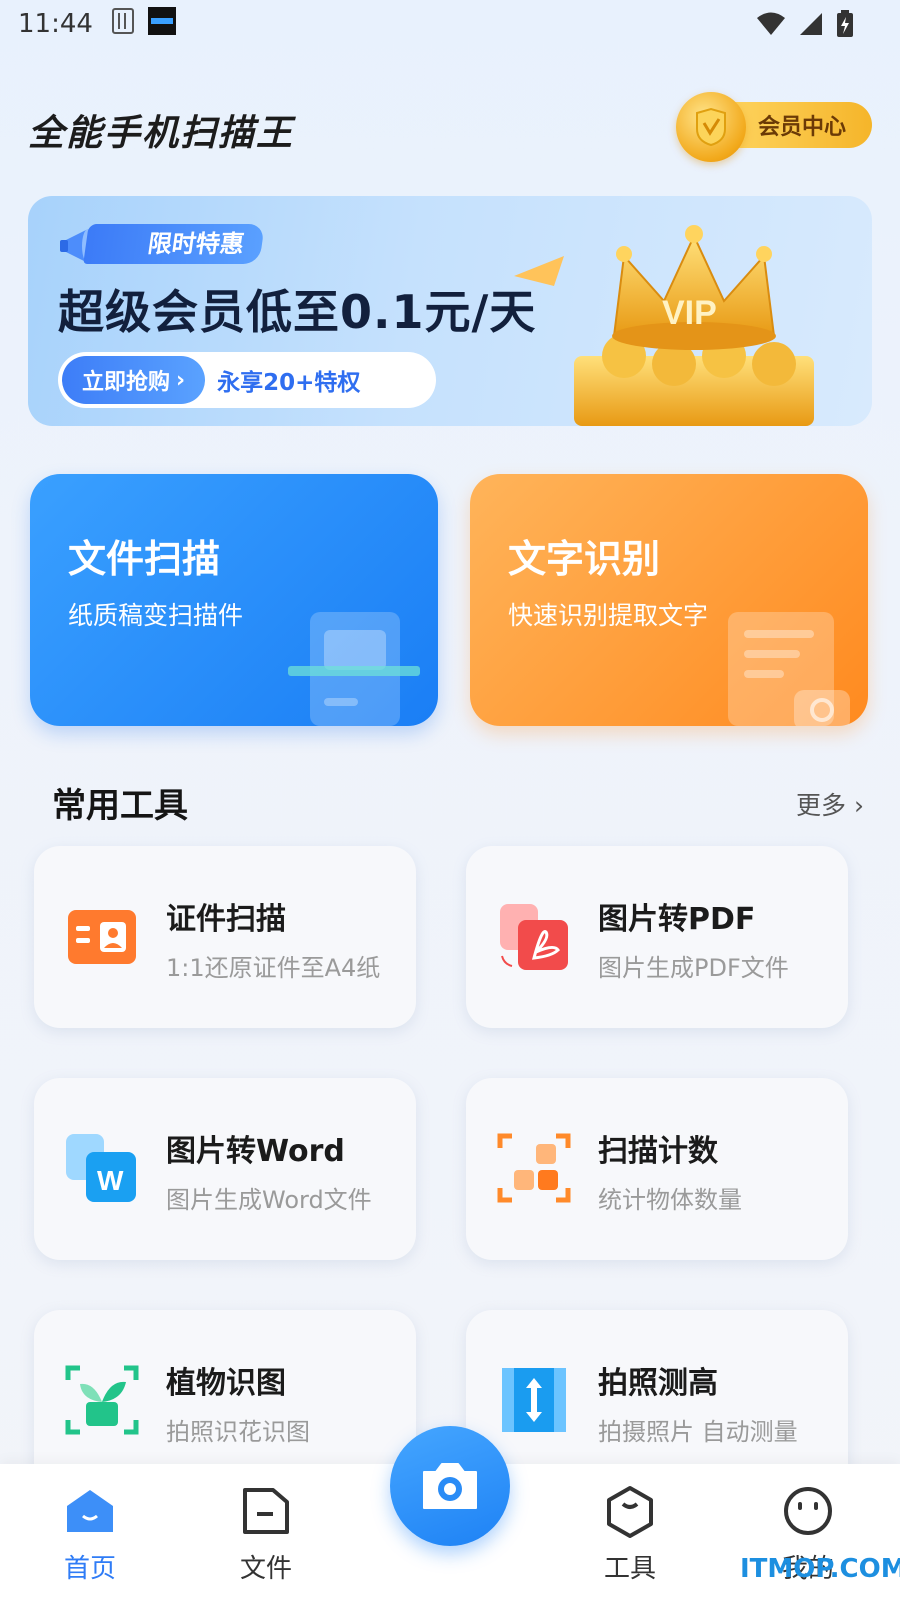  I want to click on wifi-icon, so click(771, 27).